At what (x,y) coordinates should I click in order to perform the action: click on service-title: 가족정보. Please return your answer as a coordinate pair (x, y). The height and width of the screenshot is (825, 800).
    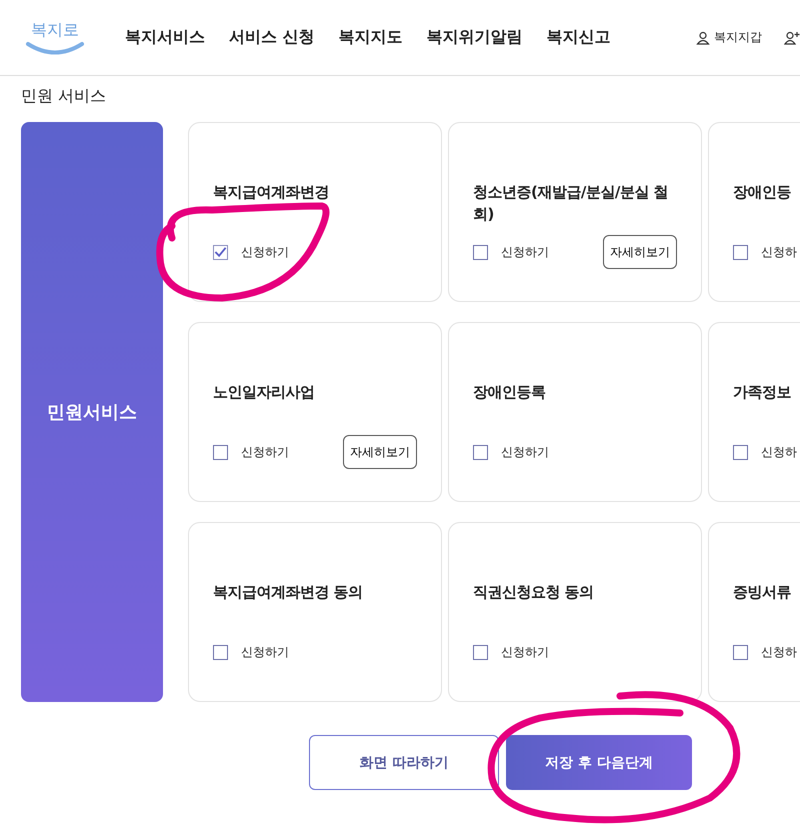
    Looking at the image, I should click on (762, 392).